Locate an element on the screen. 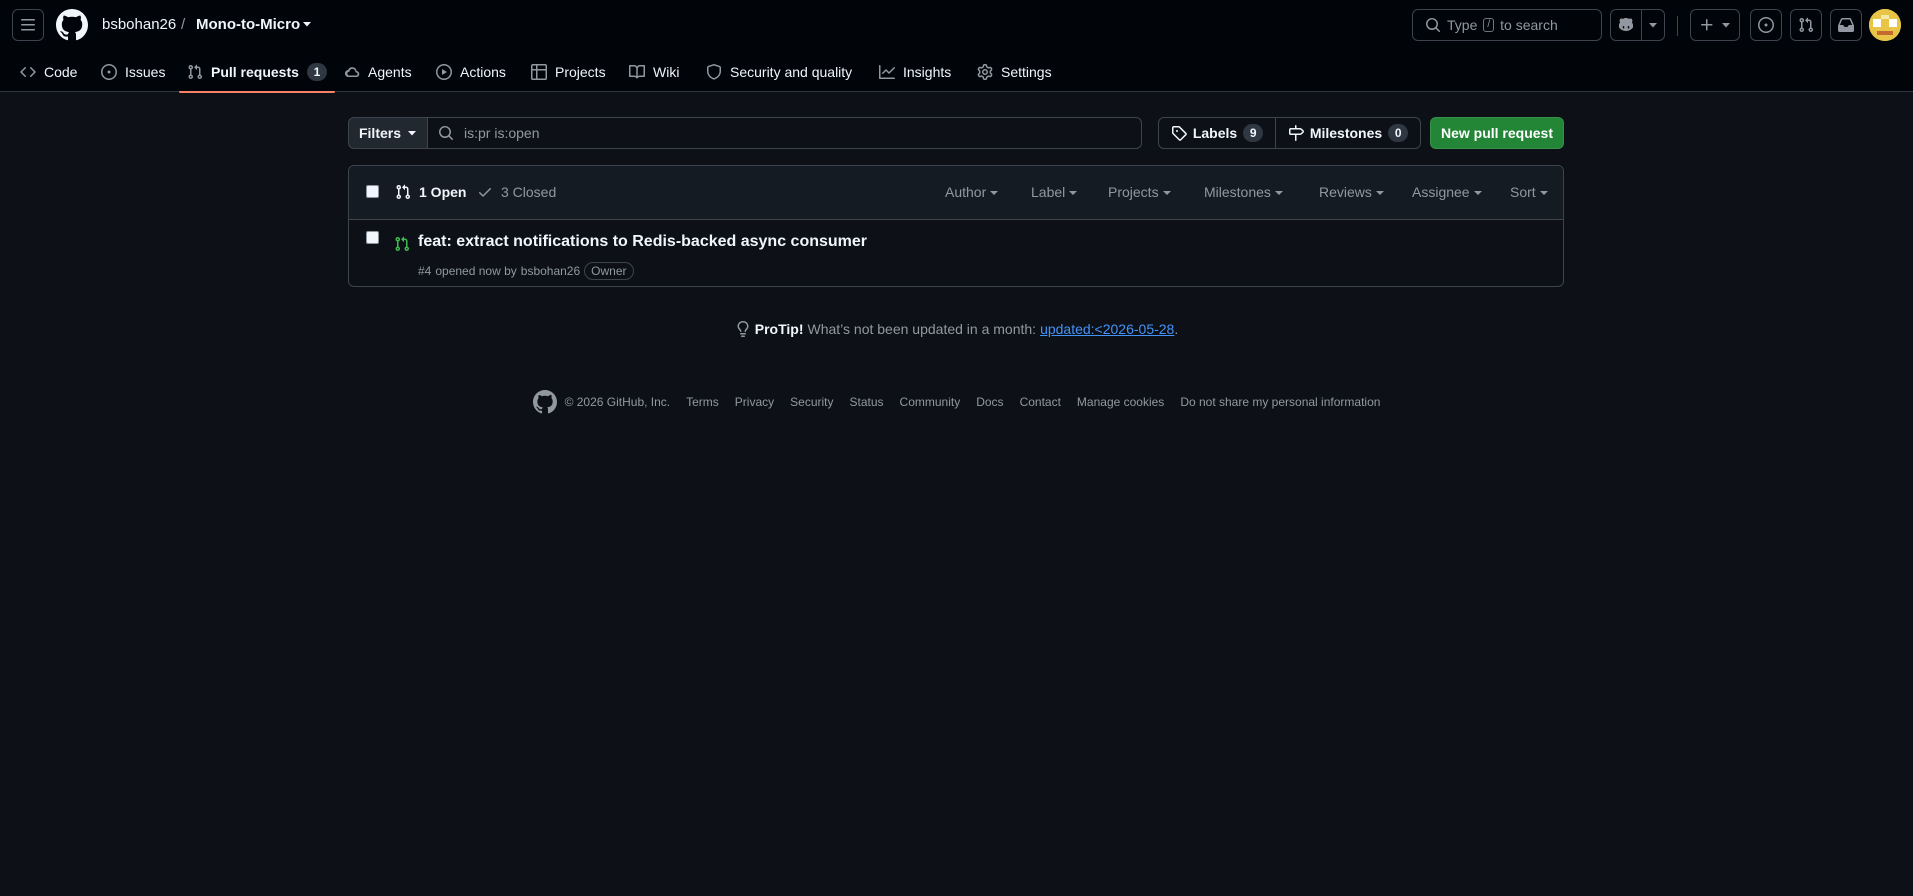 The height and width of the screenshot is (896, 1913). author-filter-dropdown: Author is located at coordinates (972, 192).